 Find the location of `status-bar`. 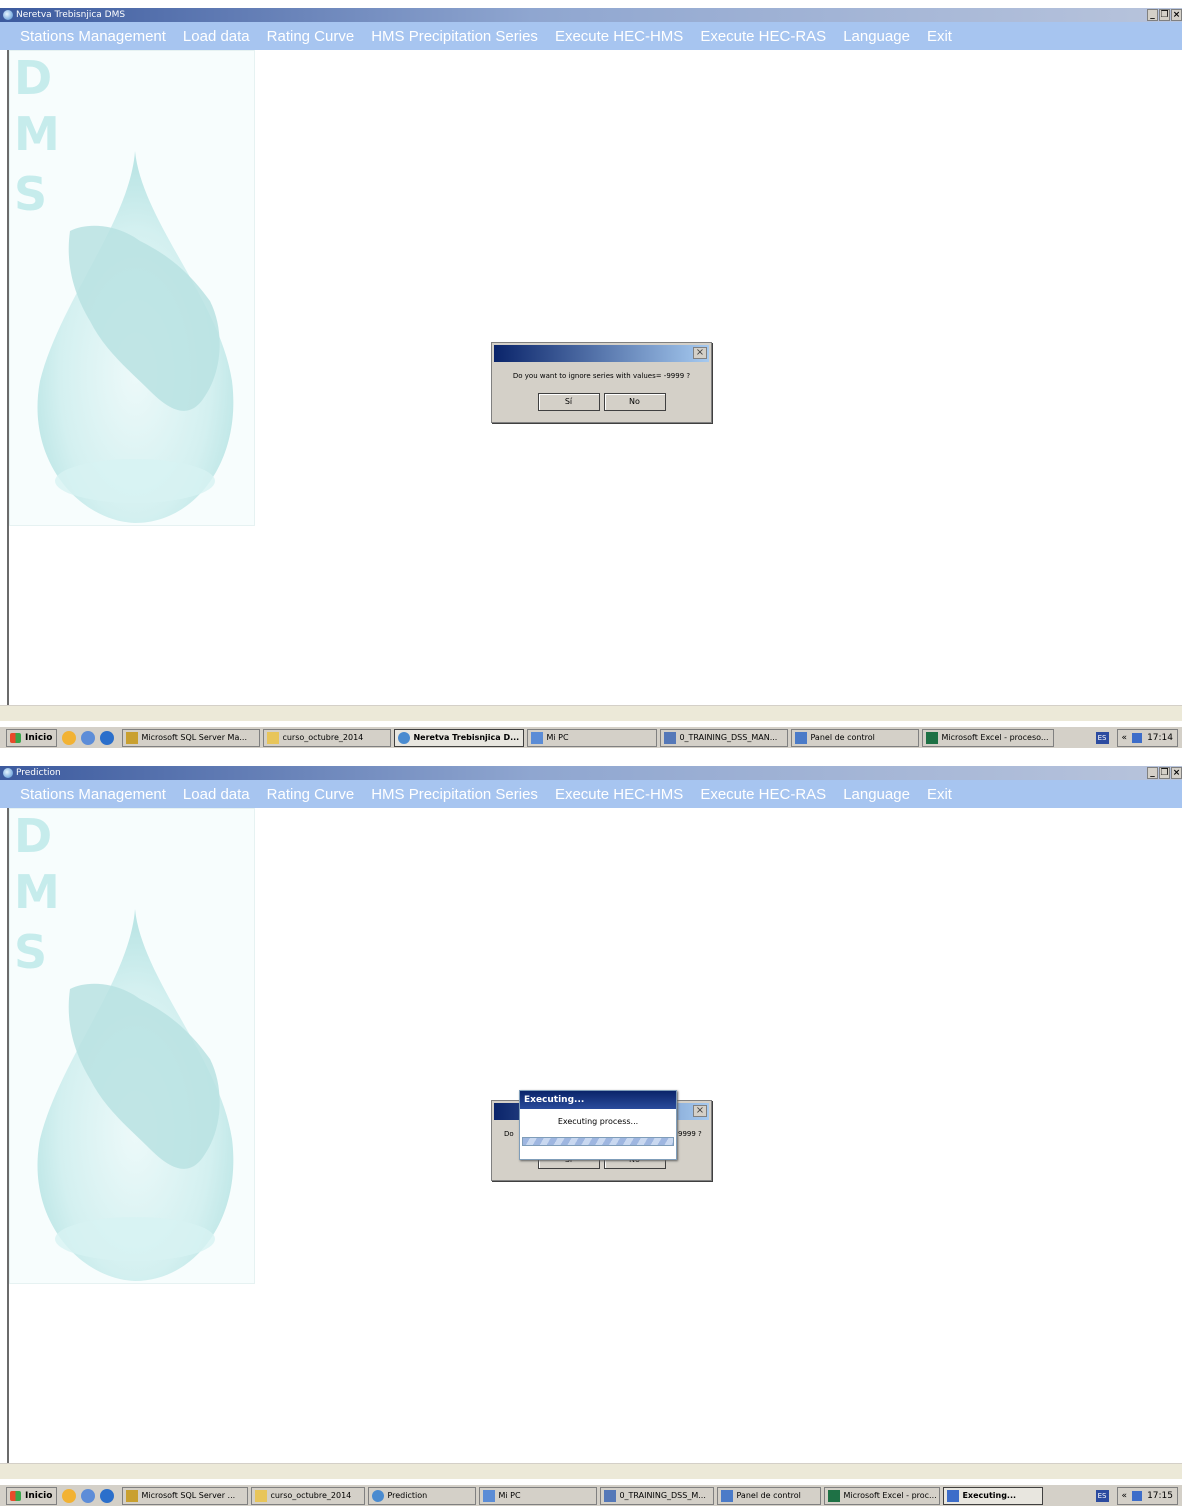

status-bar is located at coordinates (591, 713).